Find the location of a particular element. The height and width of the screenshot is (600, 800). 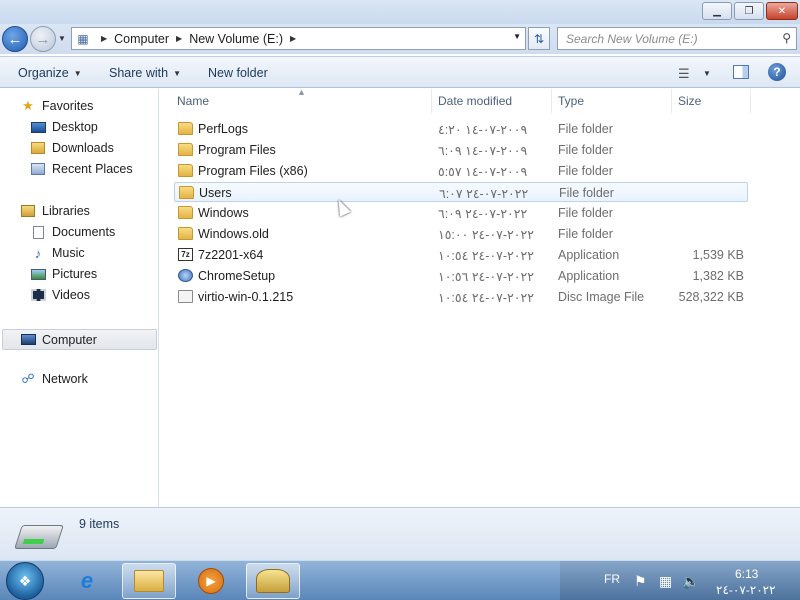

nav-documents: Documents is located at coordinates (72, 232).